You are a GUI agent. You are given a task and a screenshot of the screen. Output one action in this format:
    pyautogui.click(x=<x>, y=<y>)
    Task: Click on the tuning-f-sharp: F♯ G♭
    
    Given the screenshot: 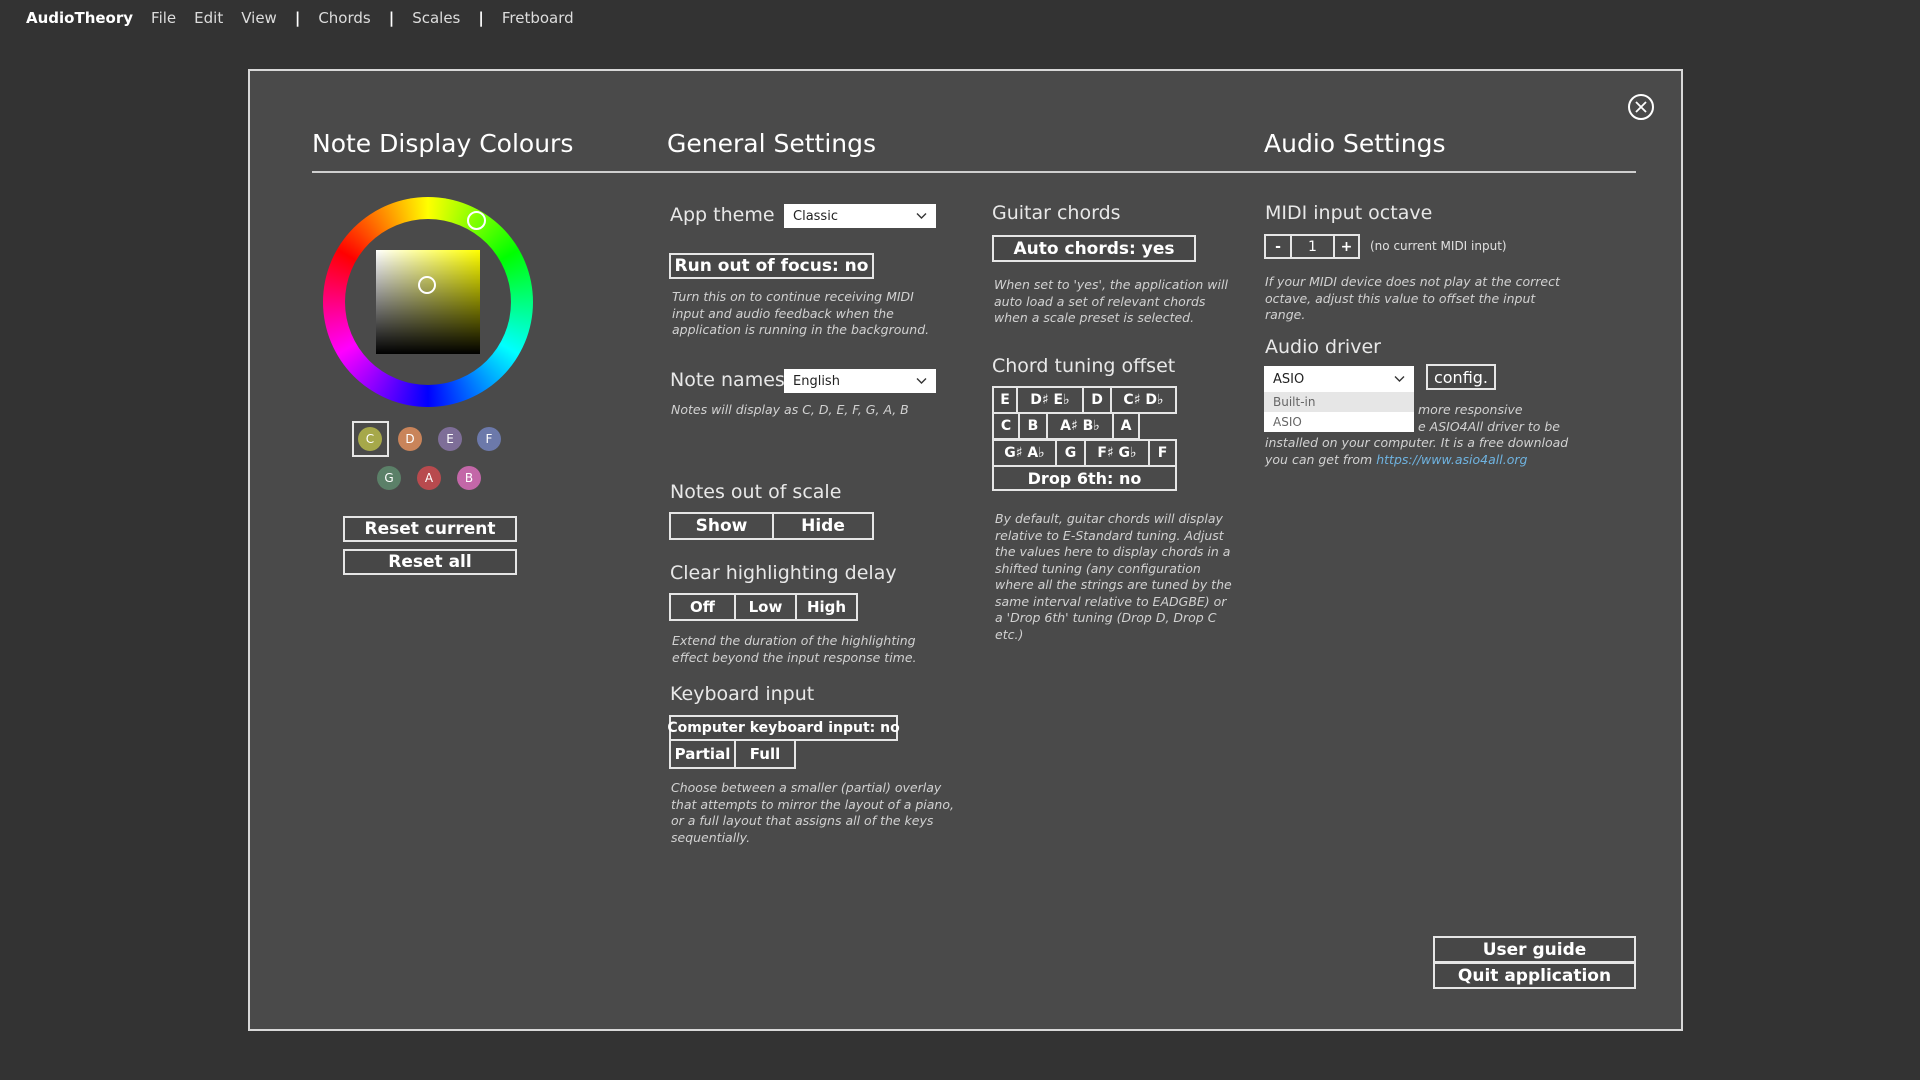 What is the action you would take?
    pyautogui.click(x=1117, y=453)
    